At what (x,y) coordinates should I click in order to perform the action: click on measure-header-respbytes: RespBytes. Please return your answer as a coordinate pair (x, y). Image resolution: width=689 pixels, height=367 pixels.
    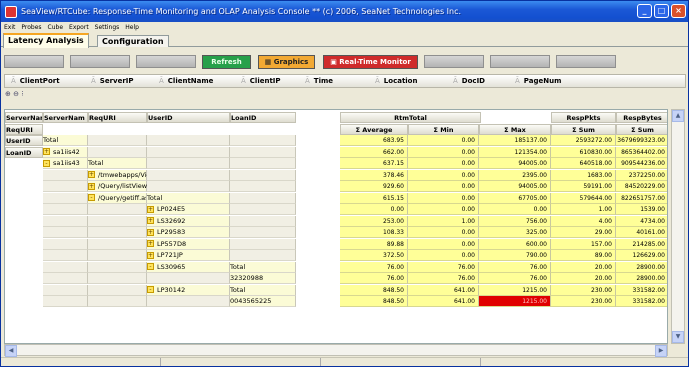
    Looking at the image, I should click on (641, 117).